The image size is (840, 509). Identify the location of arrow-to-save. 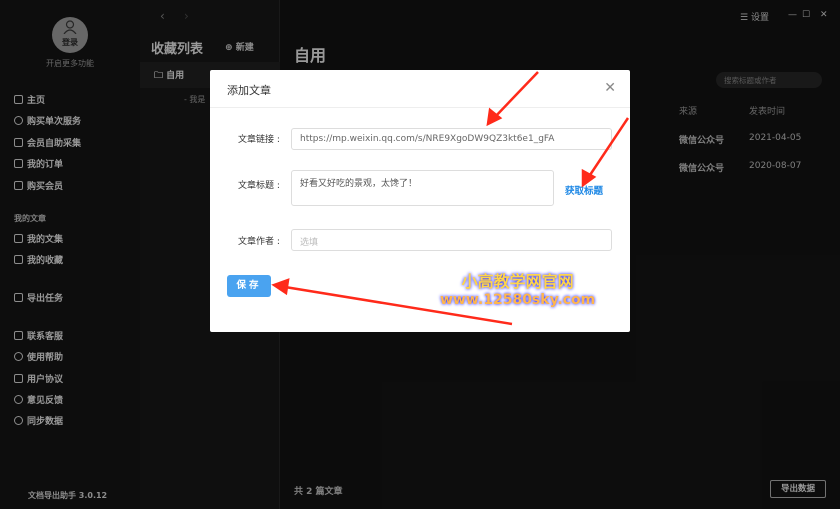
(398, 305).